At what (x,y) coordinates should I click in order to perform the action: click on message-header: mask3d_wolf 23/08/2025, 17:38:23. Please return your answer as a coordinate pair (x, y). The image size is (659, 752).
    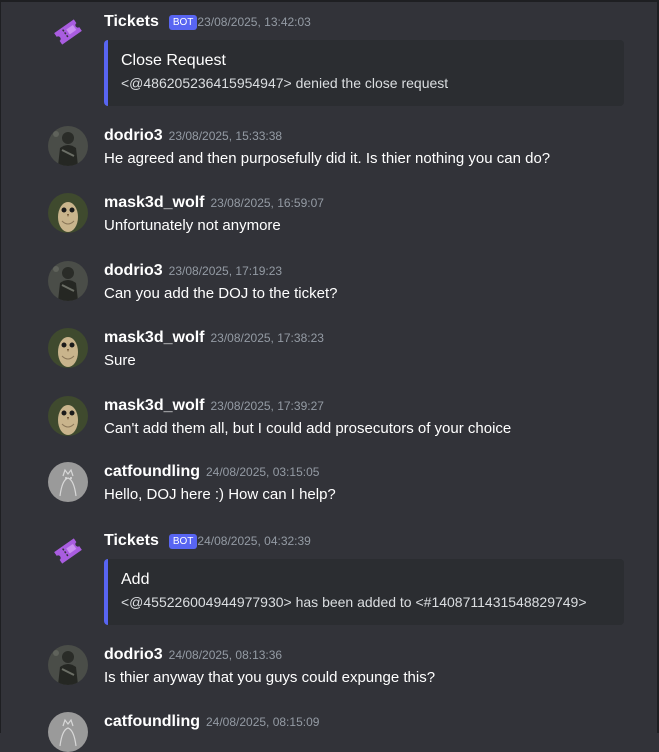
    Looking at the image, I should click on (214, 338).